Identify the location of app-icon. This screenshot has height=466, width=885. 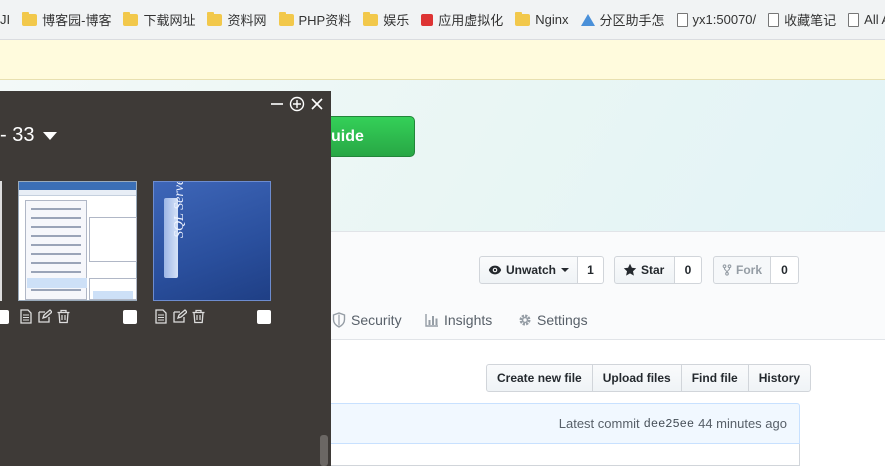
(427, 19).